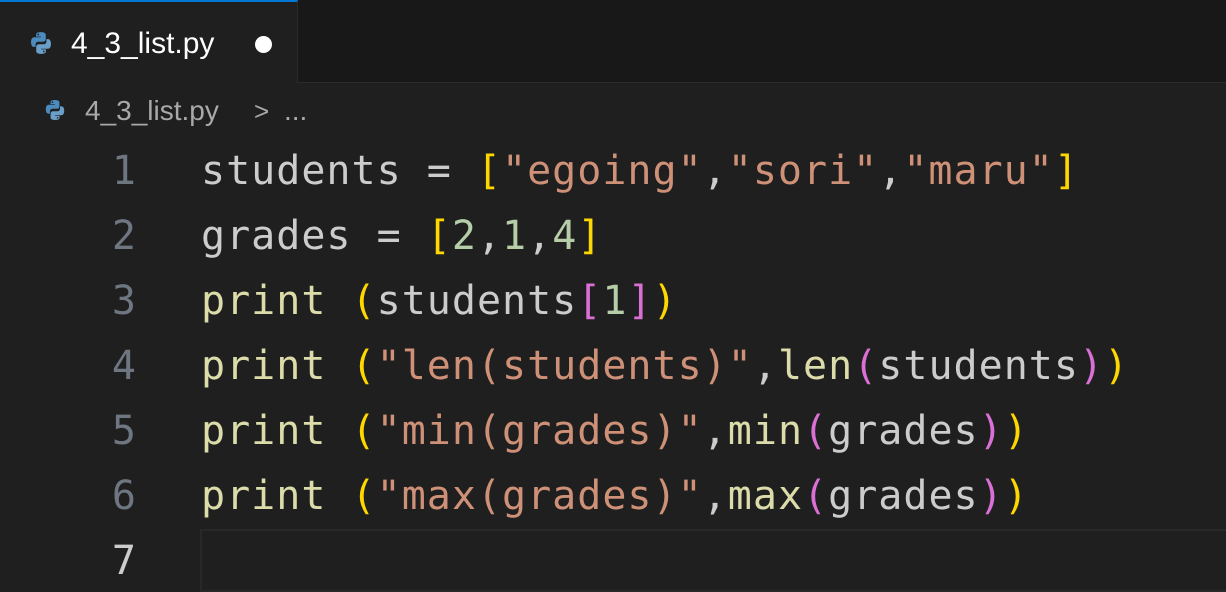 The image size is (1226, 592). Describe the element at coordinates (815, 366) in the screenshot. I see `code-token: len` at that location.